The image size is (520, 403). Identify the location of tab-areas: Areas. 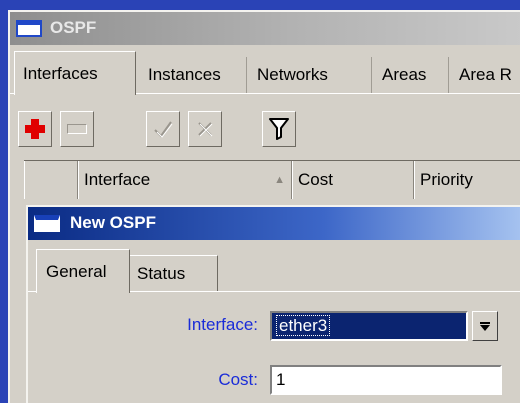
(411, 75).